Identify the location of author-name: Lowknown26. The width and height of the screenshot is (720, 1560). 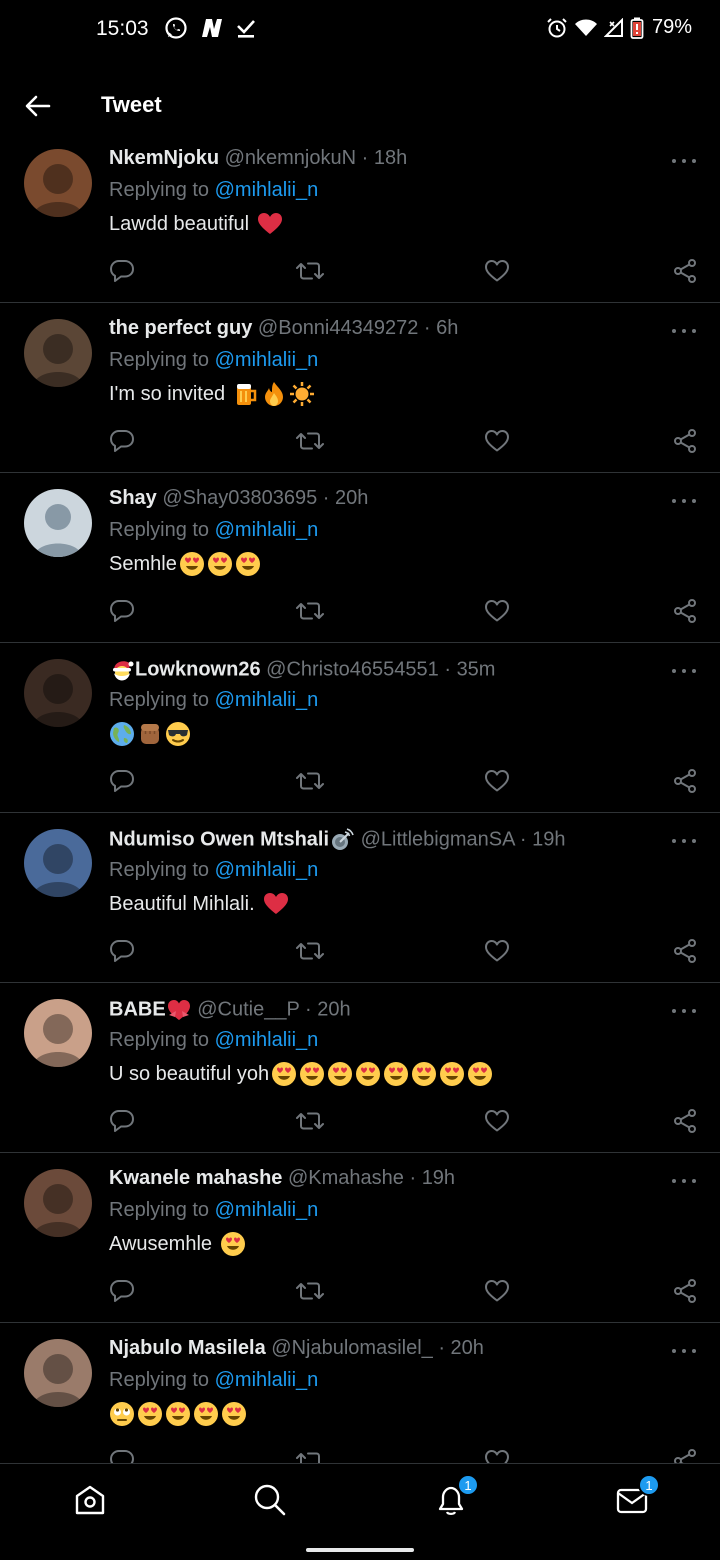
(198, 669).